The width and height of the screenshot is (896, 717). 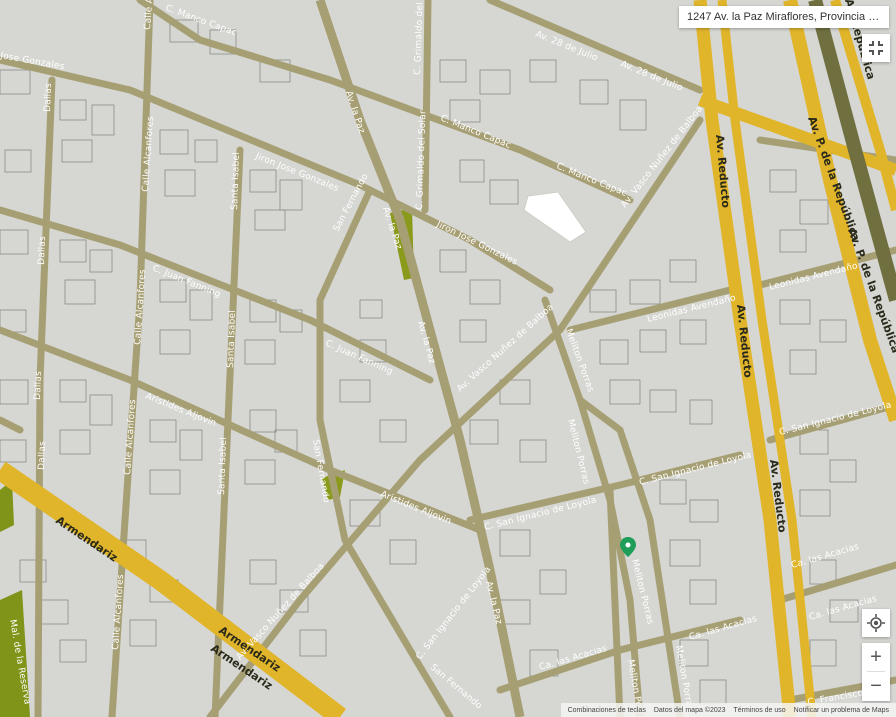 I want to click on terms-link: Términos de uso, so click(x=760, y=710).